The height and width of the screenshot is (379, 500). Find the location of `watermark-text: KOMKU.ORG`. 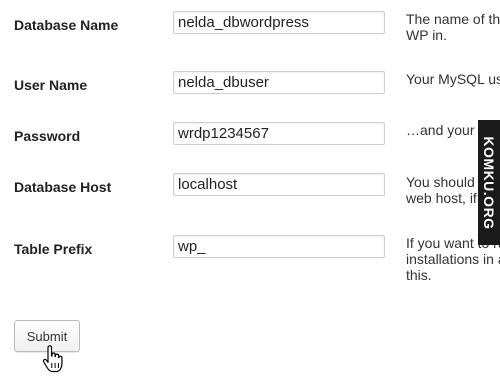

watermark-text: KOMKU.ORG is located at coordinates (489, 182).